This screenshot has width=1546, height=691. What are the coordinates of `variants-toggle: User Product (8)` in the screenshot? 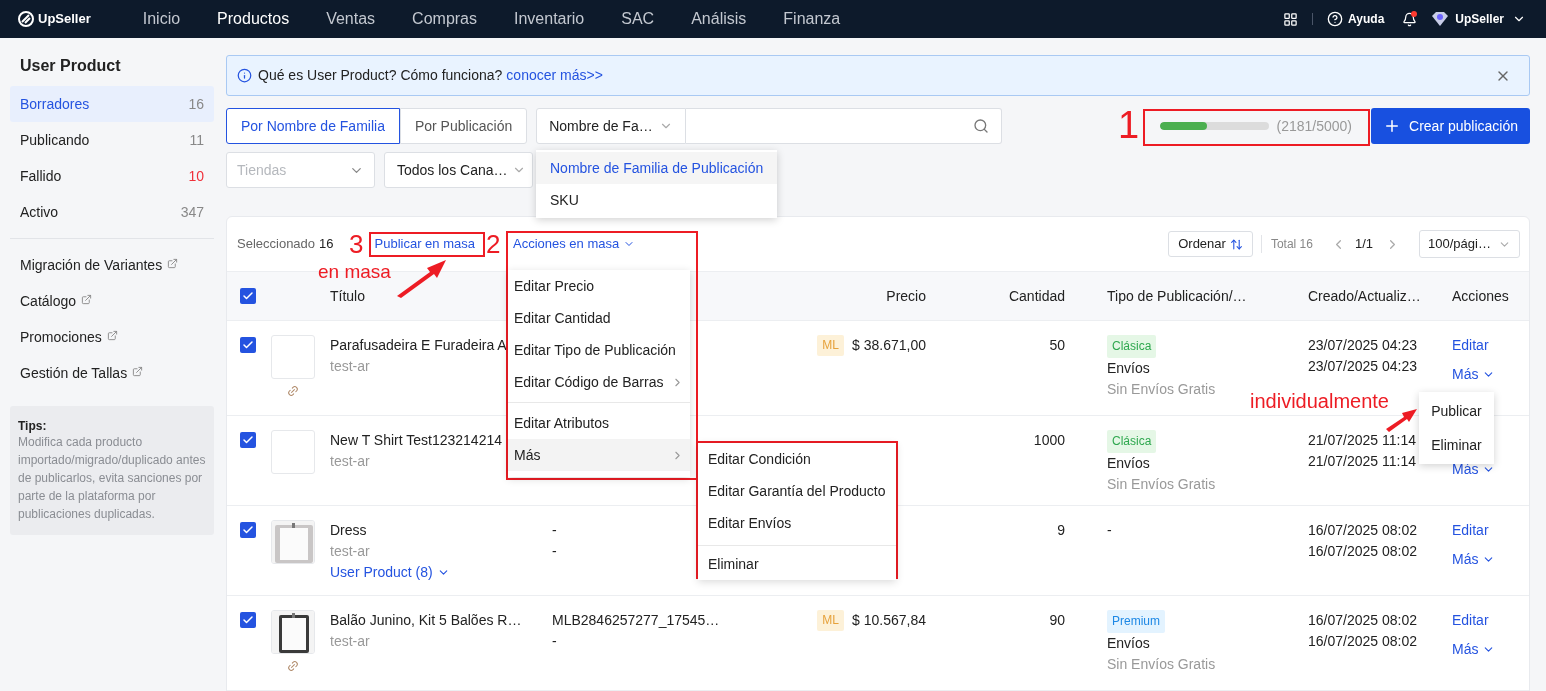 It's located at (390, 572).